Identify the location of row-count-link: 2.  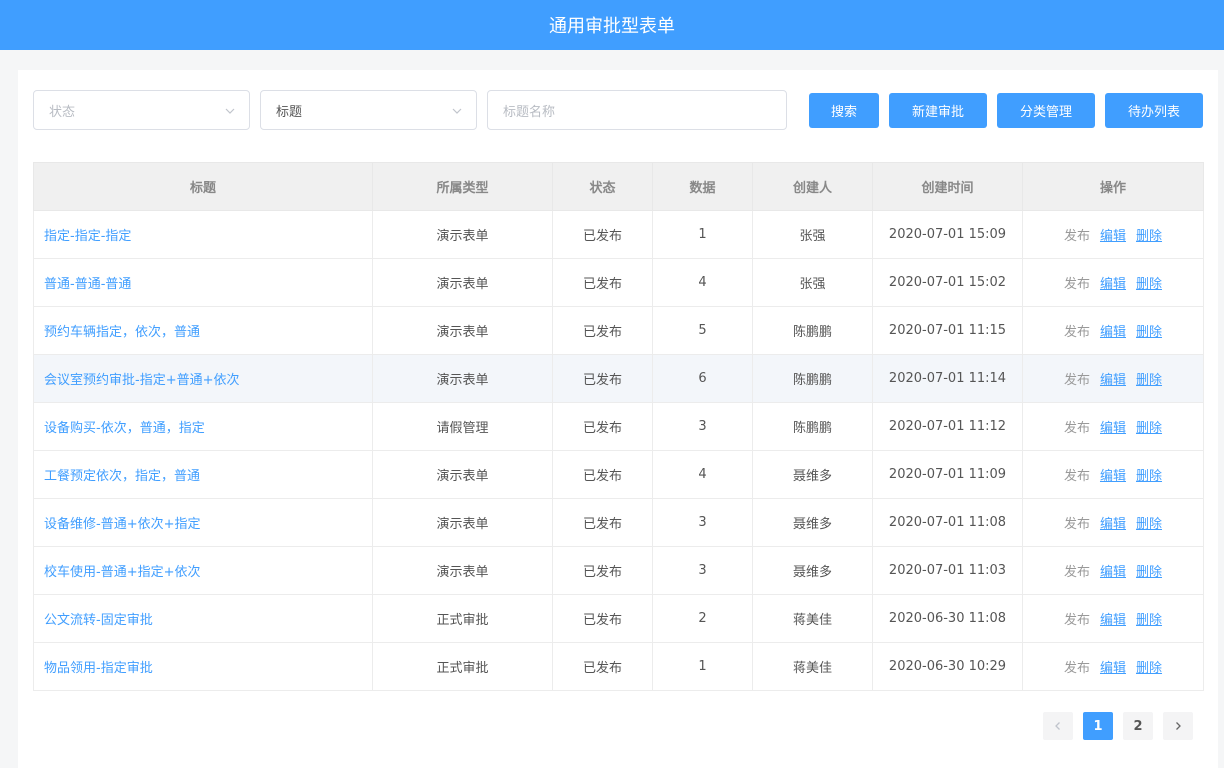
(702, 618).